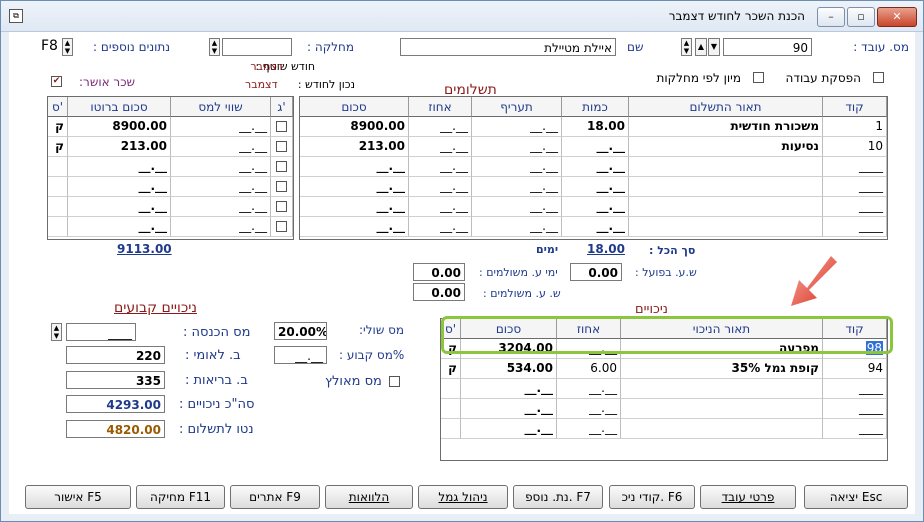  What do you see at coordinates (767, 47) in the screenshot?
I see `employee-no-field: 90` at bounding box center [767, 47].